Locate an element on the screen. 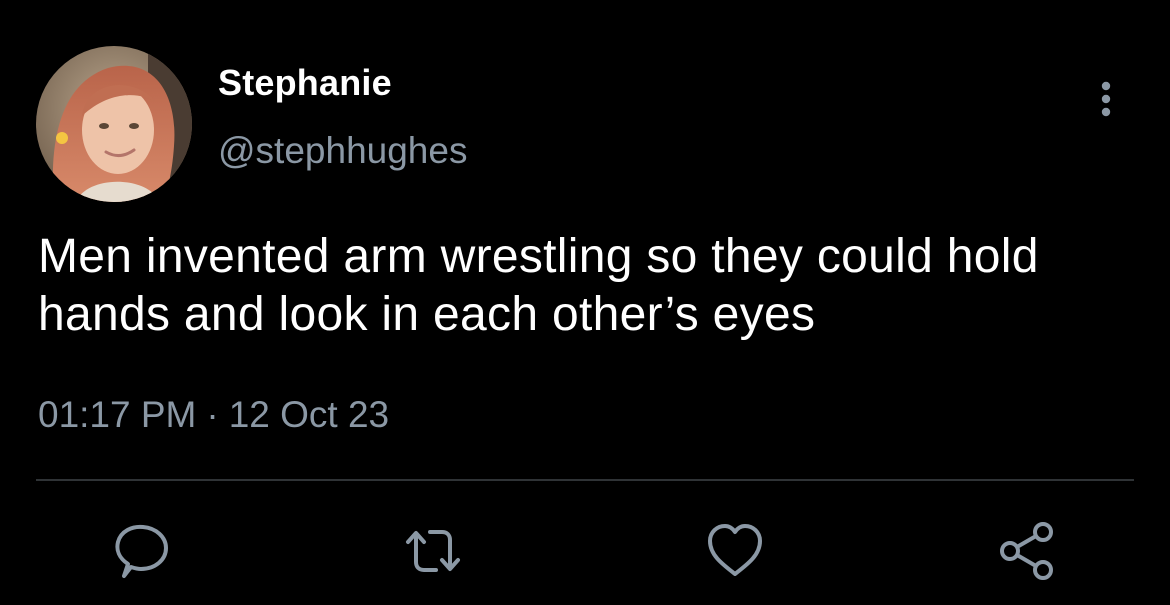  user-handle: @stephhughes is located at coordinates (342, 151).